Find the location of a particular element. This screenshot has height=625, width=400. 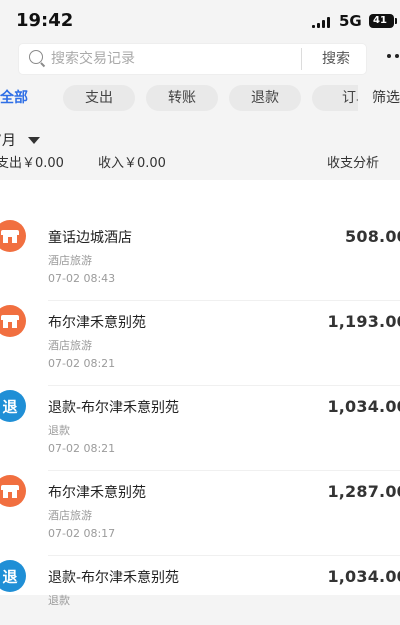

search-bar: 搜索 is located at coordinates (192, 59).